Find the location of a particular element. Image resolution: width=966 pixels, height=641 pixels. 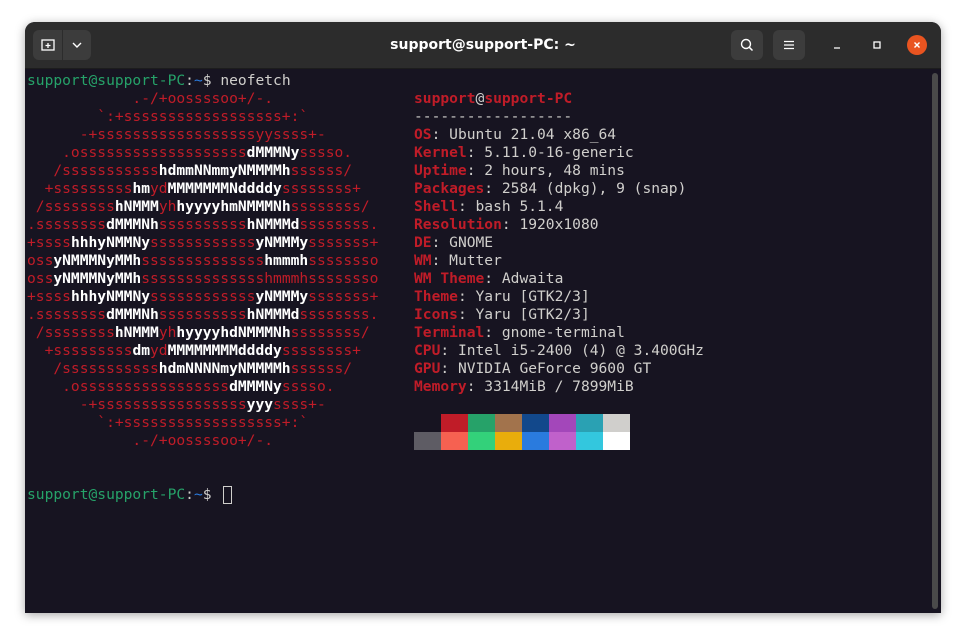

info-row: DE: GNOME is located at coordinates (453, 243).